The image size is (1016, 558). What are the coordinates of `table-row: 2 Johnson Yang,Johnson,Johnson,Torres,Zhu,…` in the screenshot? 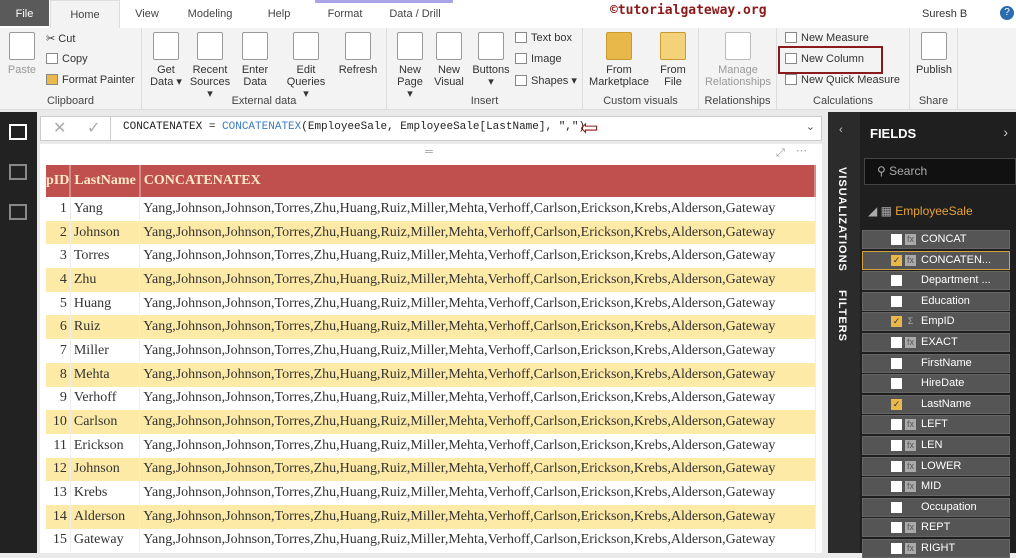 It's located at (431, 232).